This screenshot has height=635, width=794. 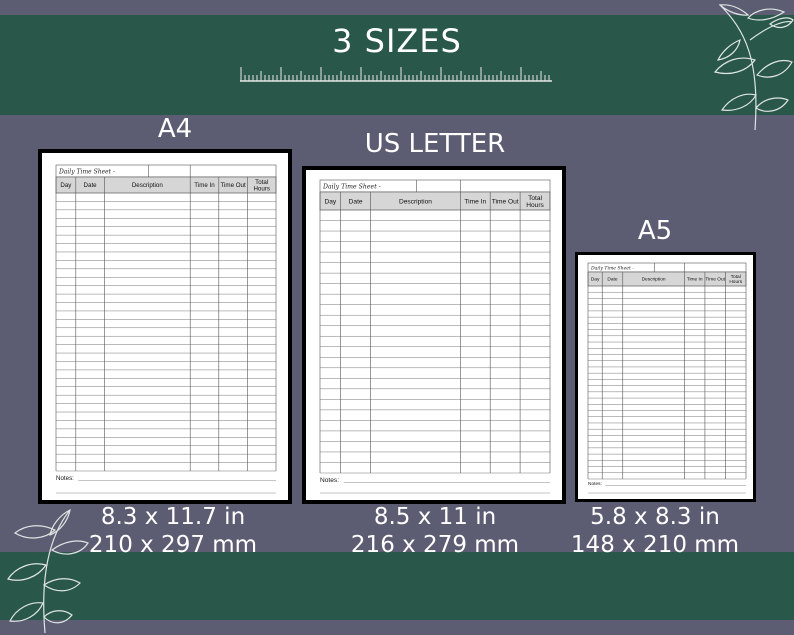 What do you see at coordinates (655, 545) in the screenshot?
I see `dims-a5-mm: 148 x 210 mm` at bounding box center [655, 545].